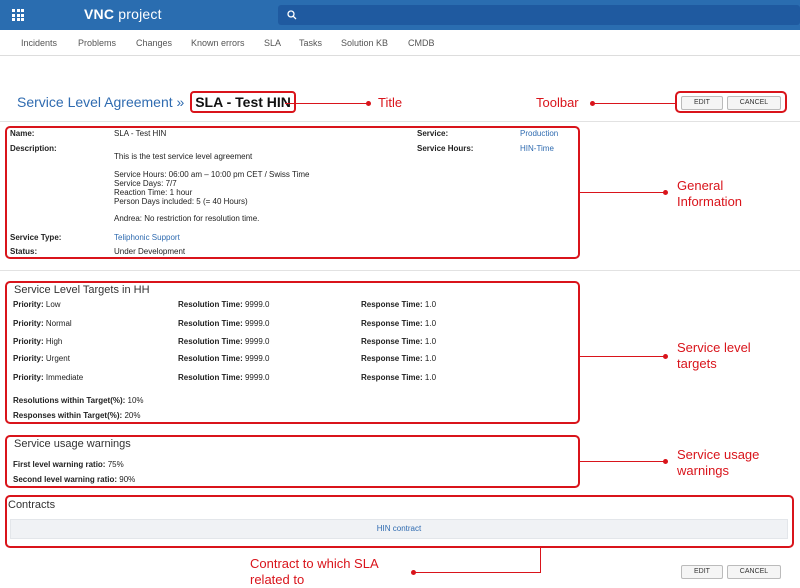  Describe the element at coordinates (32, 505) in the screenshot. I see `contracts-title: Contracts` at that location.